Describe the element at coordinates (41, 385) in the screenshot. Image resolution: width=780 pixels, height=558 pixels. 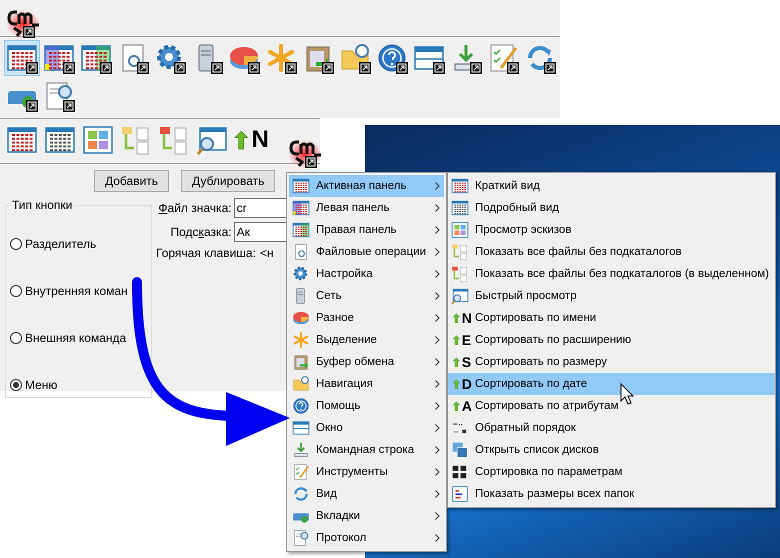
I see `radio-label: Меню` at that location.